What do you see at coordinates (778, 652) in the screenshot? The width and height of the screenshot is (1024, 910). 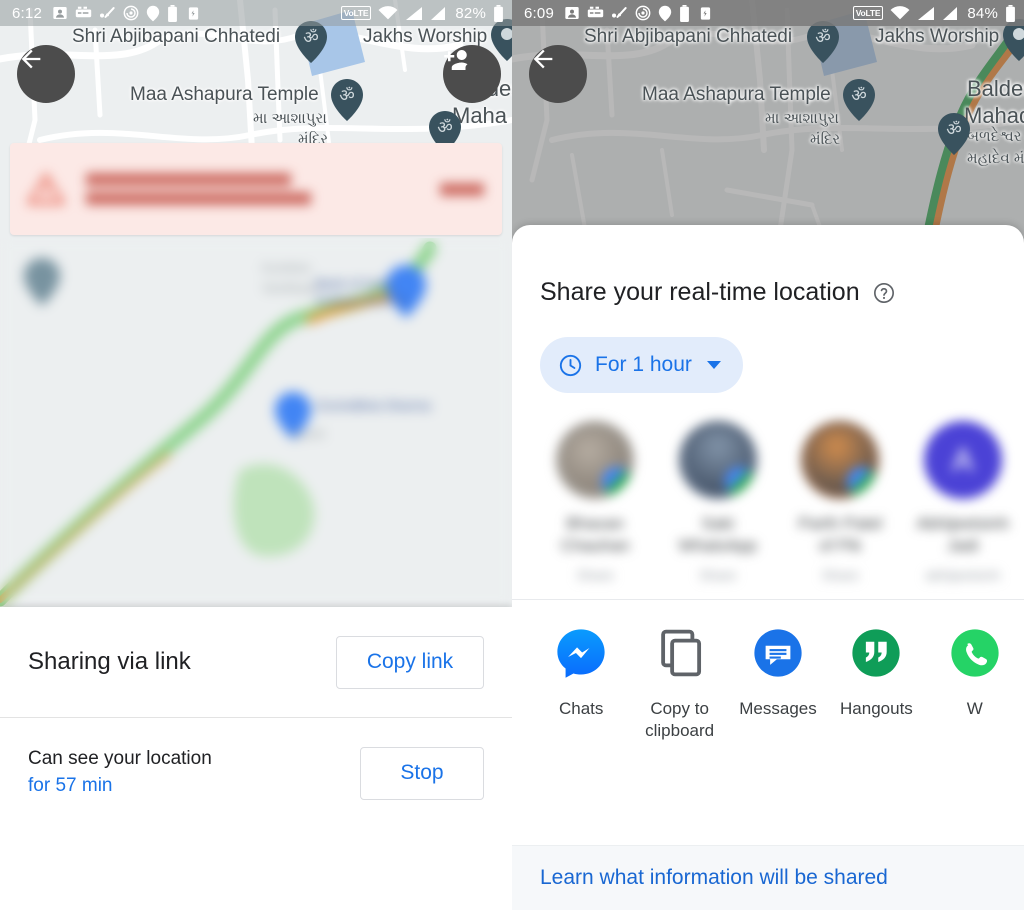 I see `messages-icon` at bounding box center [778, 652].